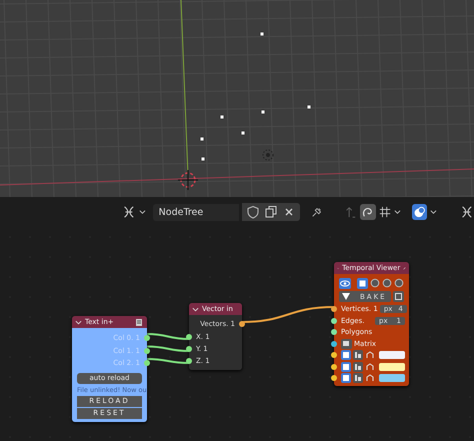 This screenshot has height=441, width=474. I want to click on matrix-icon, so click(346, 343).